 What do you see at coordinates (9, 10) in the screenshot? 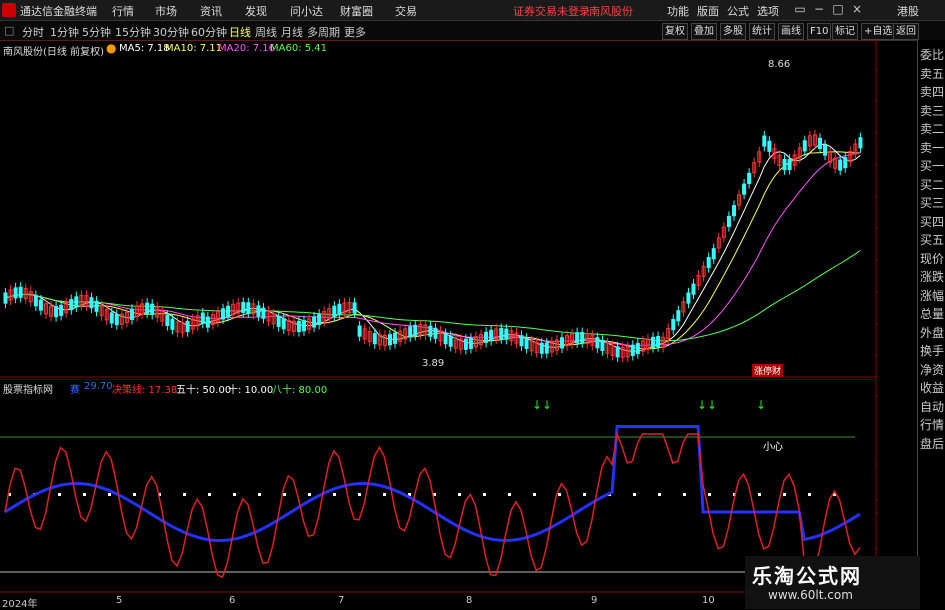
I see `app-logo-icon` at bounding box center [9, 10].